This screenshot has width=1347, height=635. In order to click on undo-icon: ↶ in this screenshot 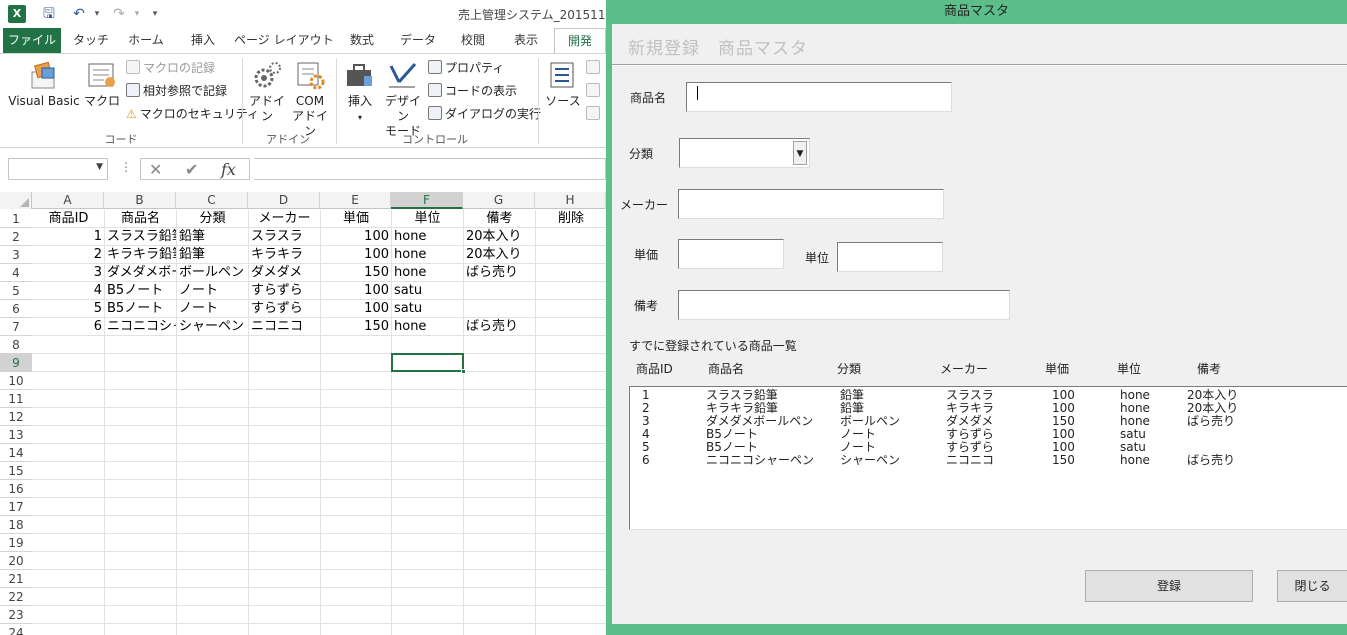, I will do `click(79, 14)`.